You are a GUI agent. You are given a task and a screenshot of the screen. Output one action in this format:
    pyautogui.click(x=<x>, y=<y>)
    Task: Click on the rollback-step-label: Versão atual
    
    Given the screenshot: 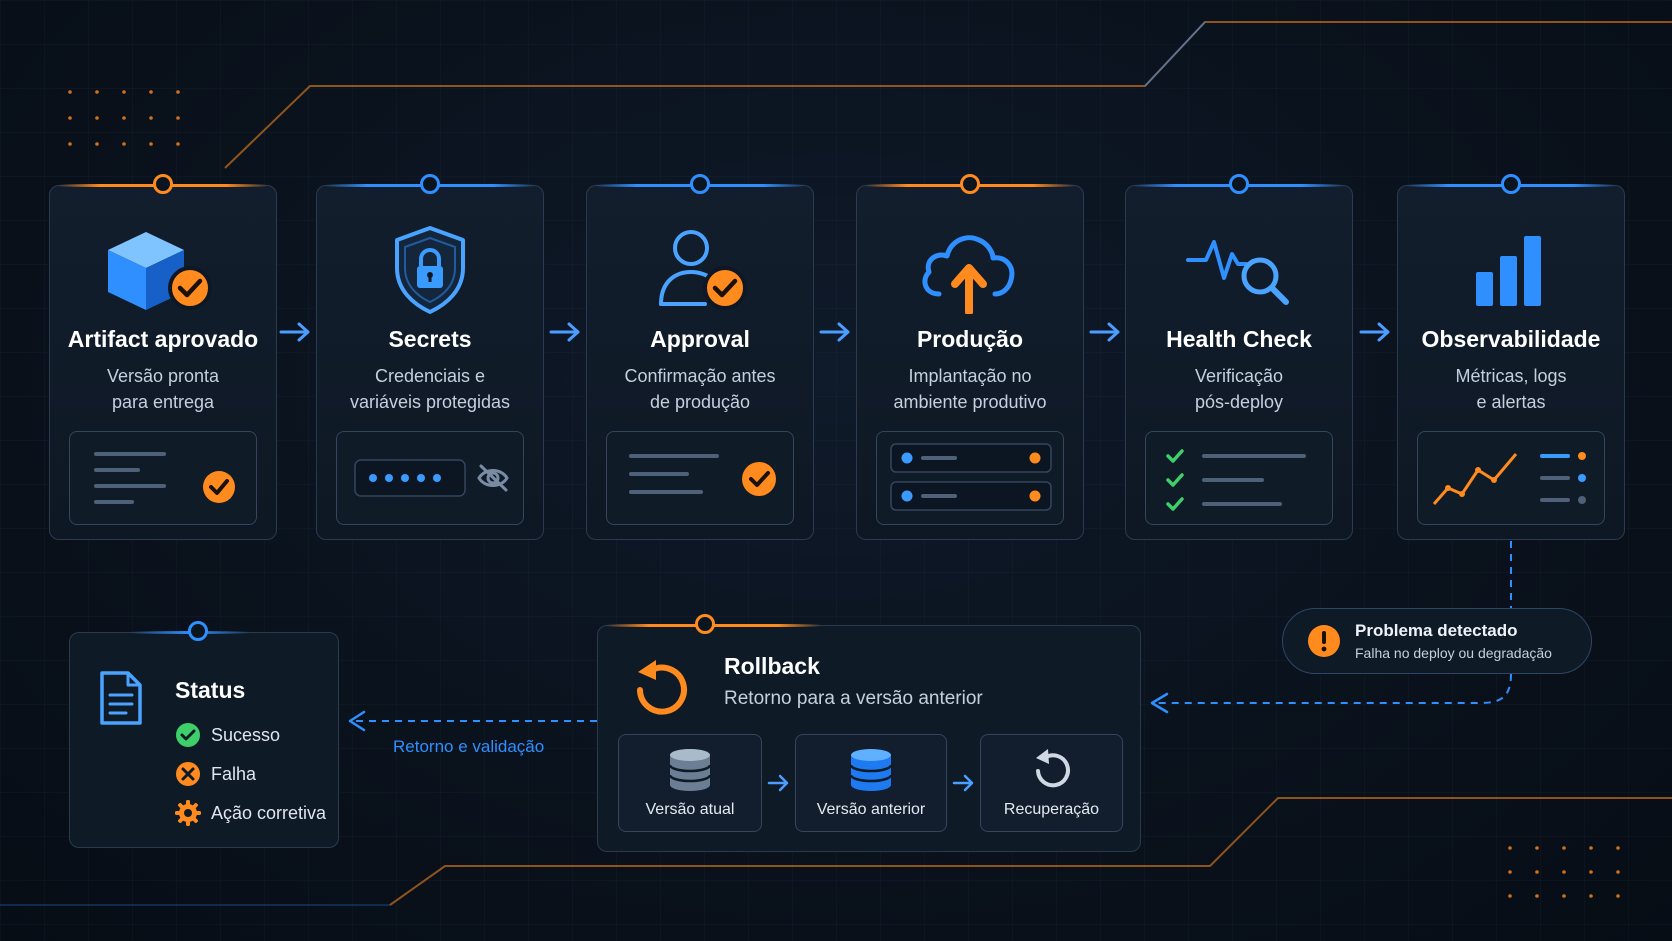 What is the action you would take?
    pyautogui.click(x=690, y=809)
    